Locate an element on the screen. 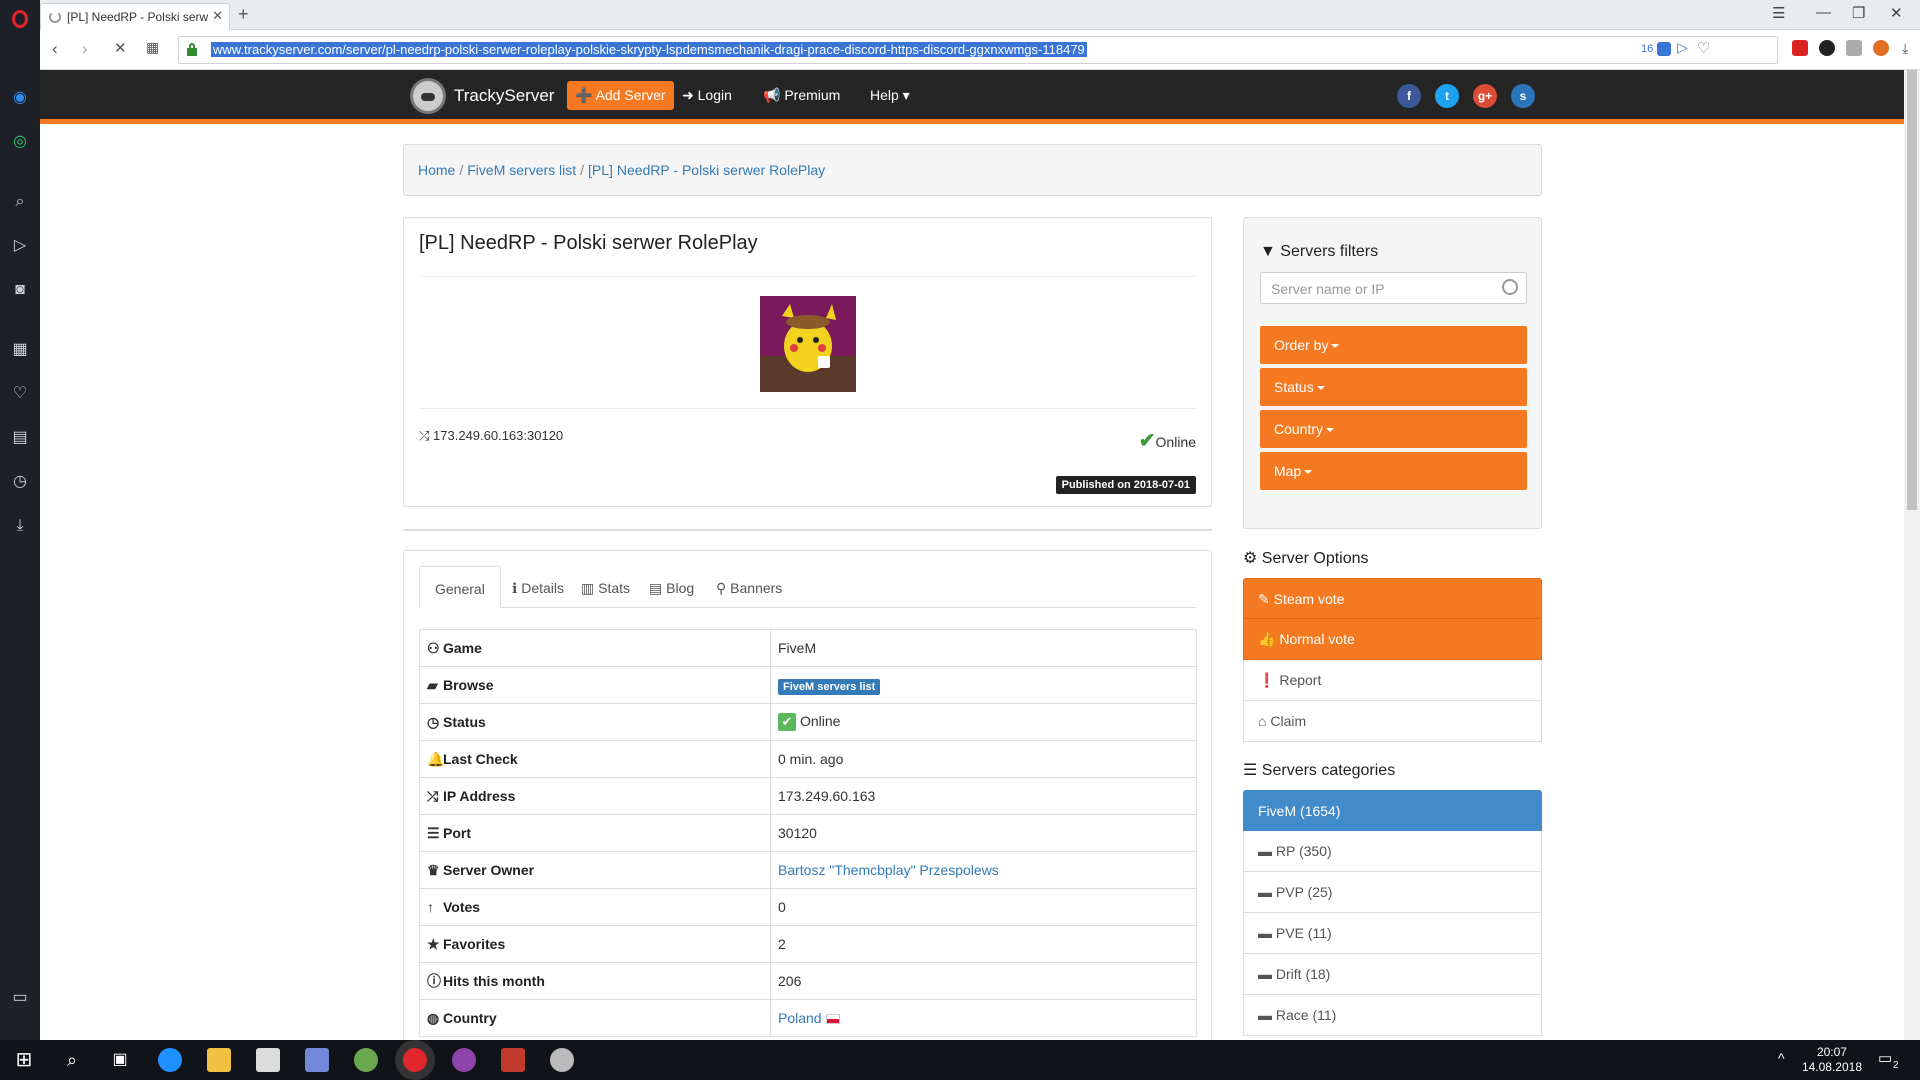 The height and width of the screenshot is (1080, 1920). opera-menu-icon is located at coordinates (20, 20).